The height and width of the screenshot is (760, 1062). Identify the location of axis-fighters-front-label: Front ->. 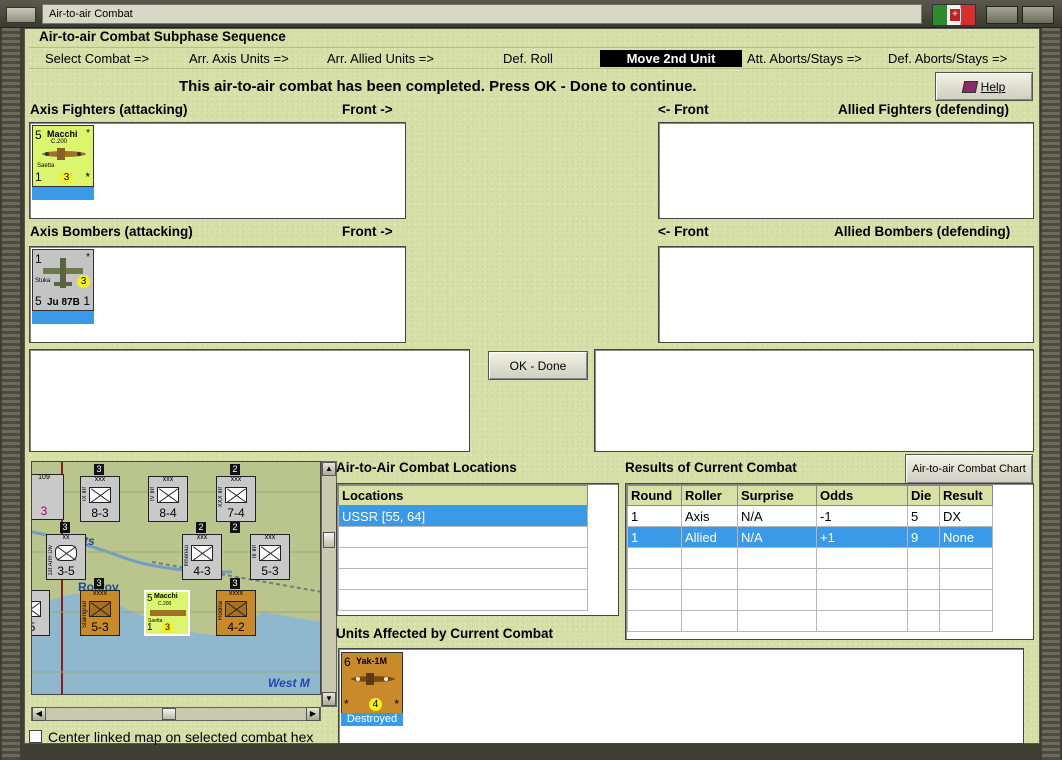
(367, 109).